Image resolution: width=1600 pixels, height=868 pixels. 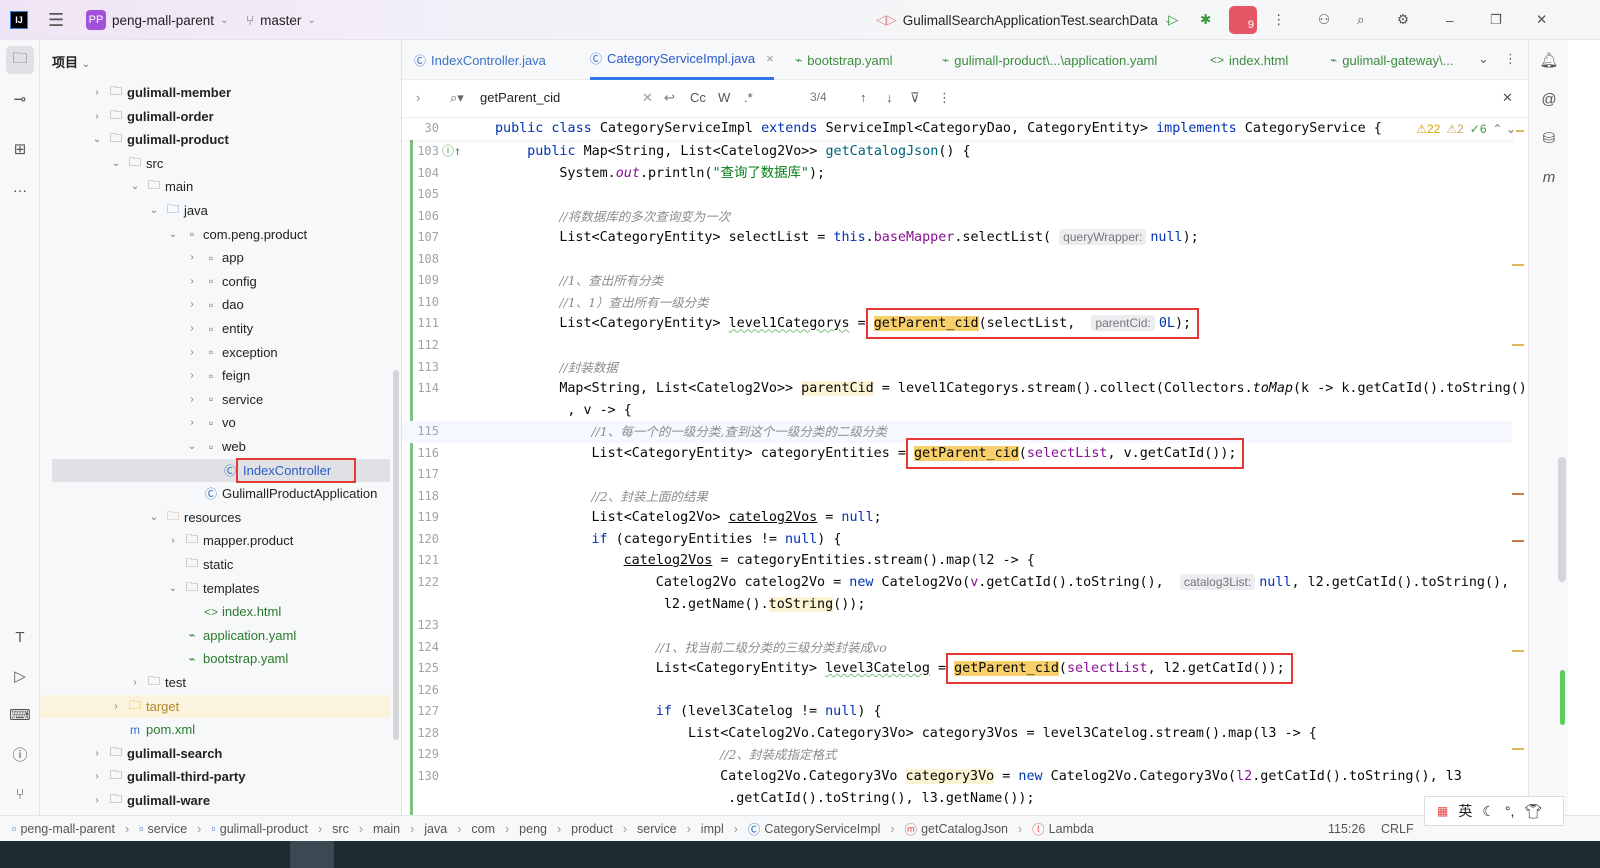 What do you see at coordinates (1173, 20) in the screenshot?
I see `run-icon: ▷` at bounding box center [1173, 20].